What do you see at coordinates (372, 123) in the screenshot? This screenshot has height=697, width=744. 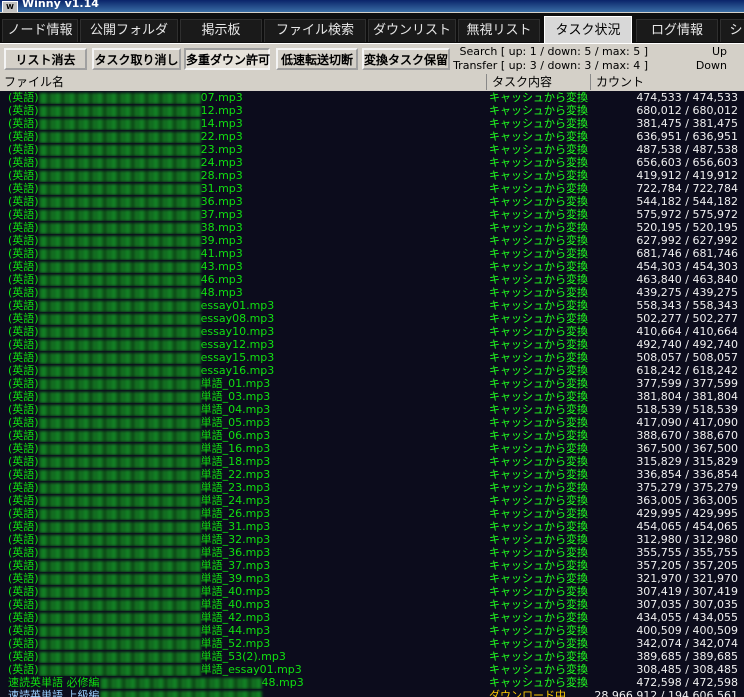 I see `table-row: (英語) 14.mp3 キャッシュから変換 381,475 / 381,475` at bounding box center [372, 123].